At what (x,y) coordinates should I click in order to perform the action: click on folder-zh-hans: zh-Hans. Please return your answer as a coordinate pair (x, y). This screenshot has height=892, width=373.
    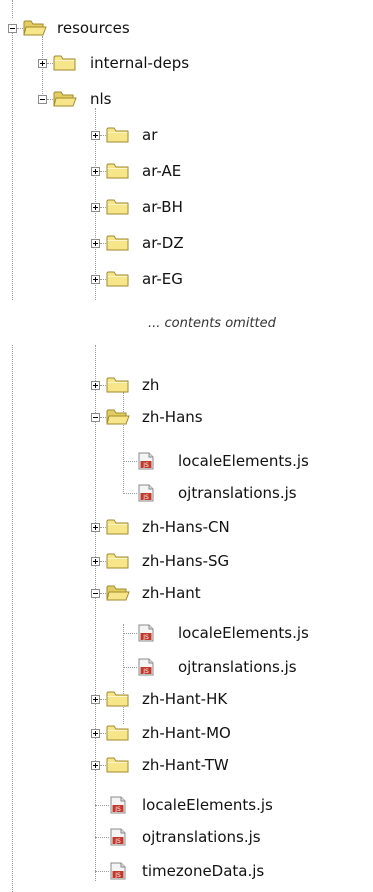
    Looking at the image, I should click on (186, 417).